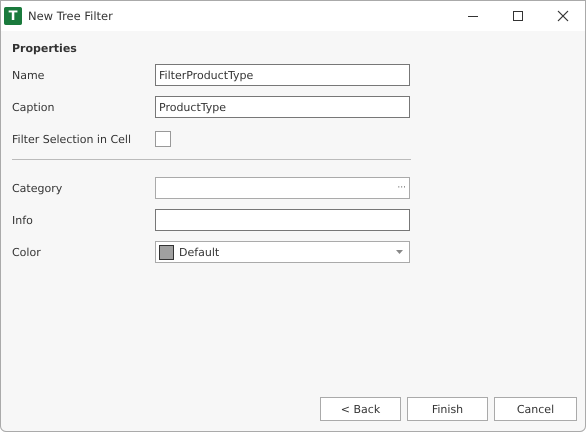  What do you see at coordinates (401, 188) in the screenshot?
I see `browse-button: ···` at bounding box center [401, 188].